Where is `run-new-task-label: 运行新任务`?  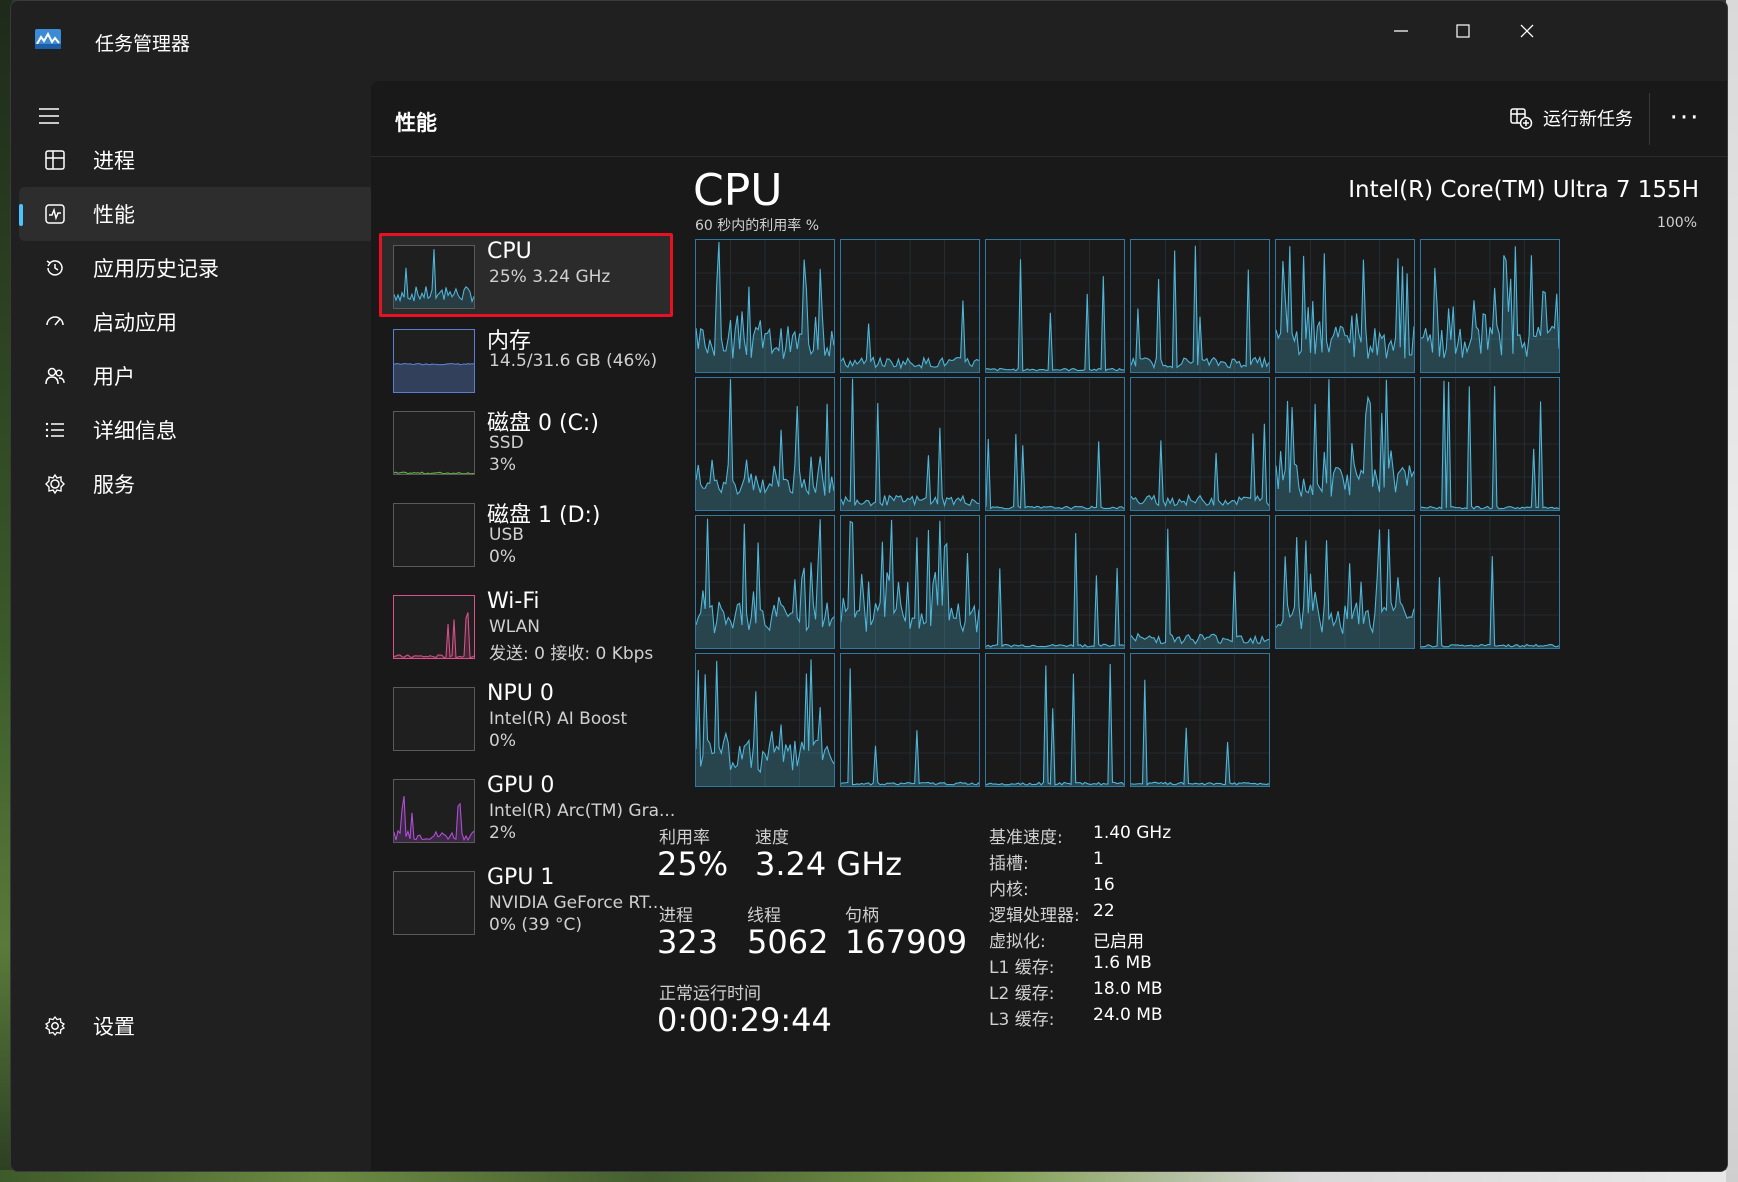
run-new-task-label: 运行新任务 is located at coordinates (1588, 119).